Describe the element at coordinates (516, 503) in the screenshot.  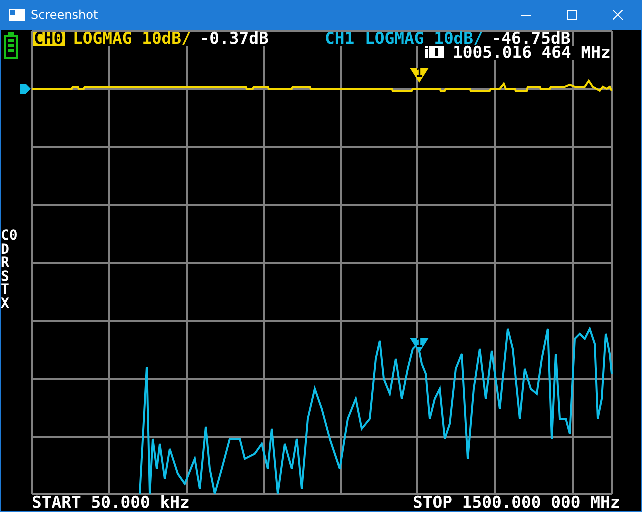
I see `stop-frequency: STOP 1500.000 000 MHz` at that location.